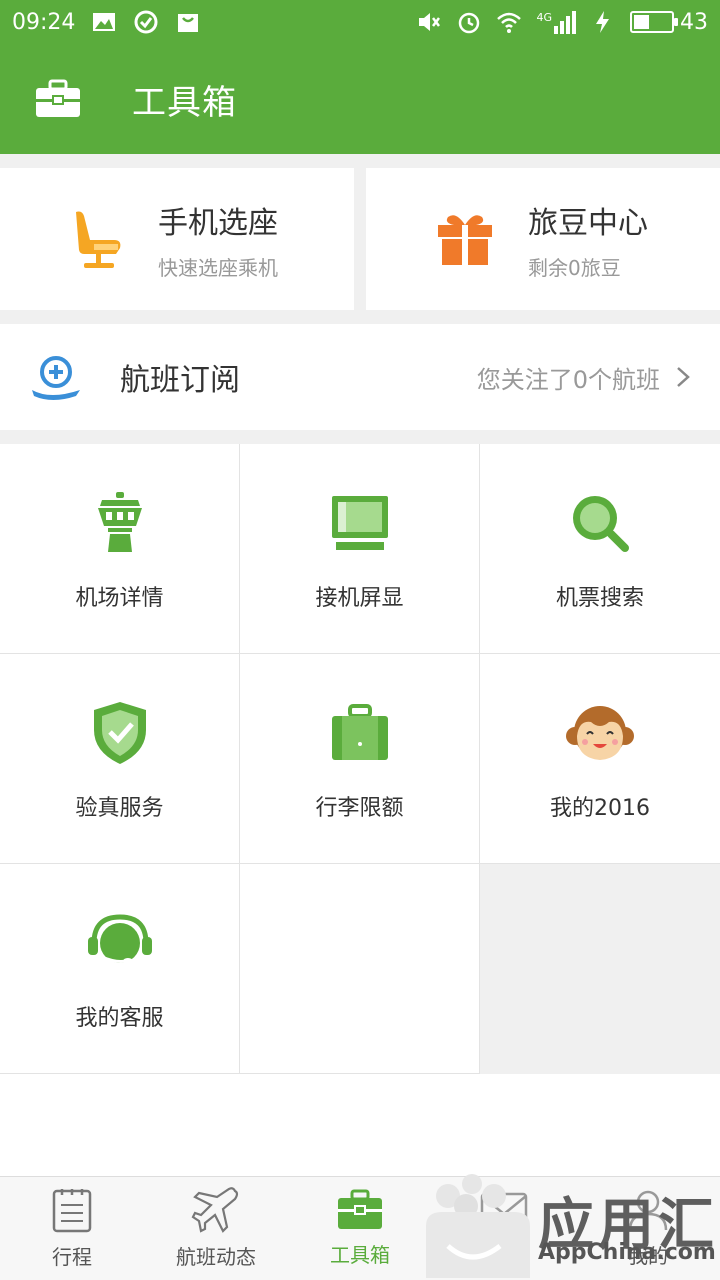 Image resolution: width=720 pixels, height=1280 pixels. I want to click on wifi-icon, so click(509, 22).